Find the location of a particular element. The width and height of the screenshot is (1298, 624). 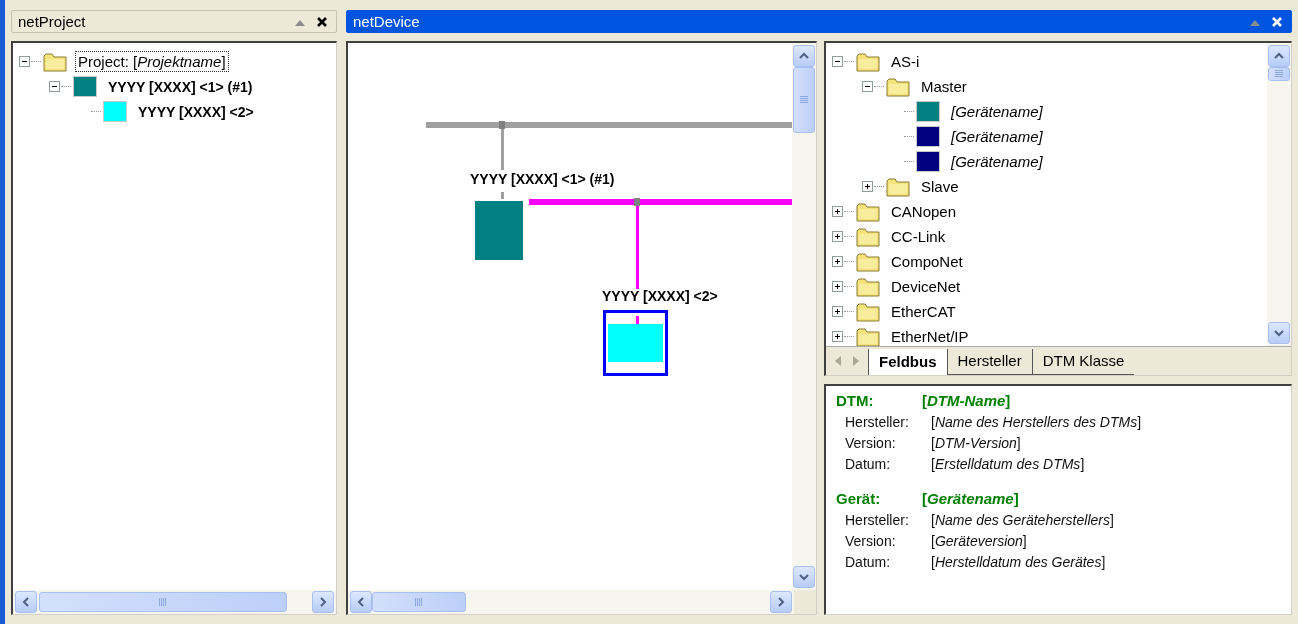

field-value: [Geräteversion] is located at coordinates (979, 540).